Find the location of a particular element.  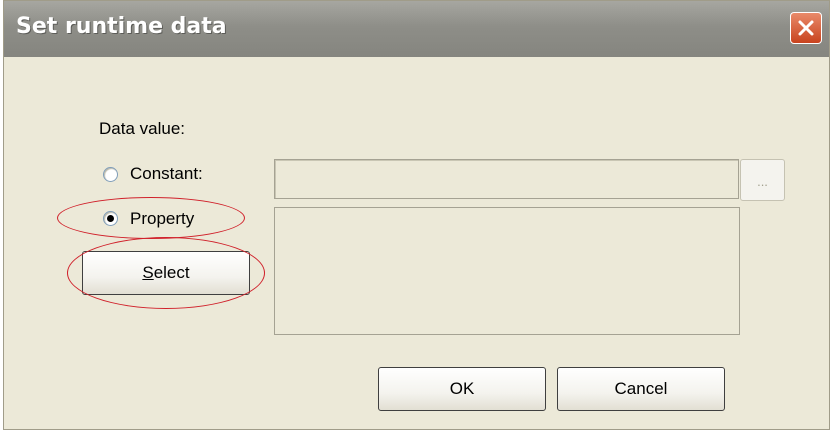

close-icon is located at coordinates (806, 28).